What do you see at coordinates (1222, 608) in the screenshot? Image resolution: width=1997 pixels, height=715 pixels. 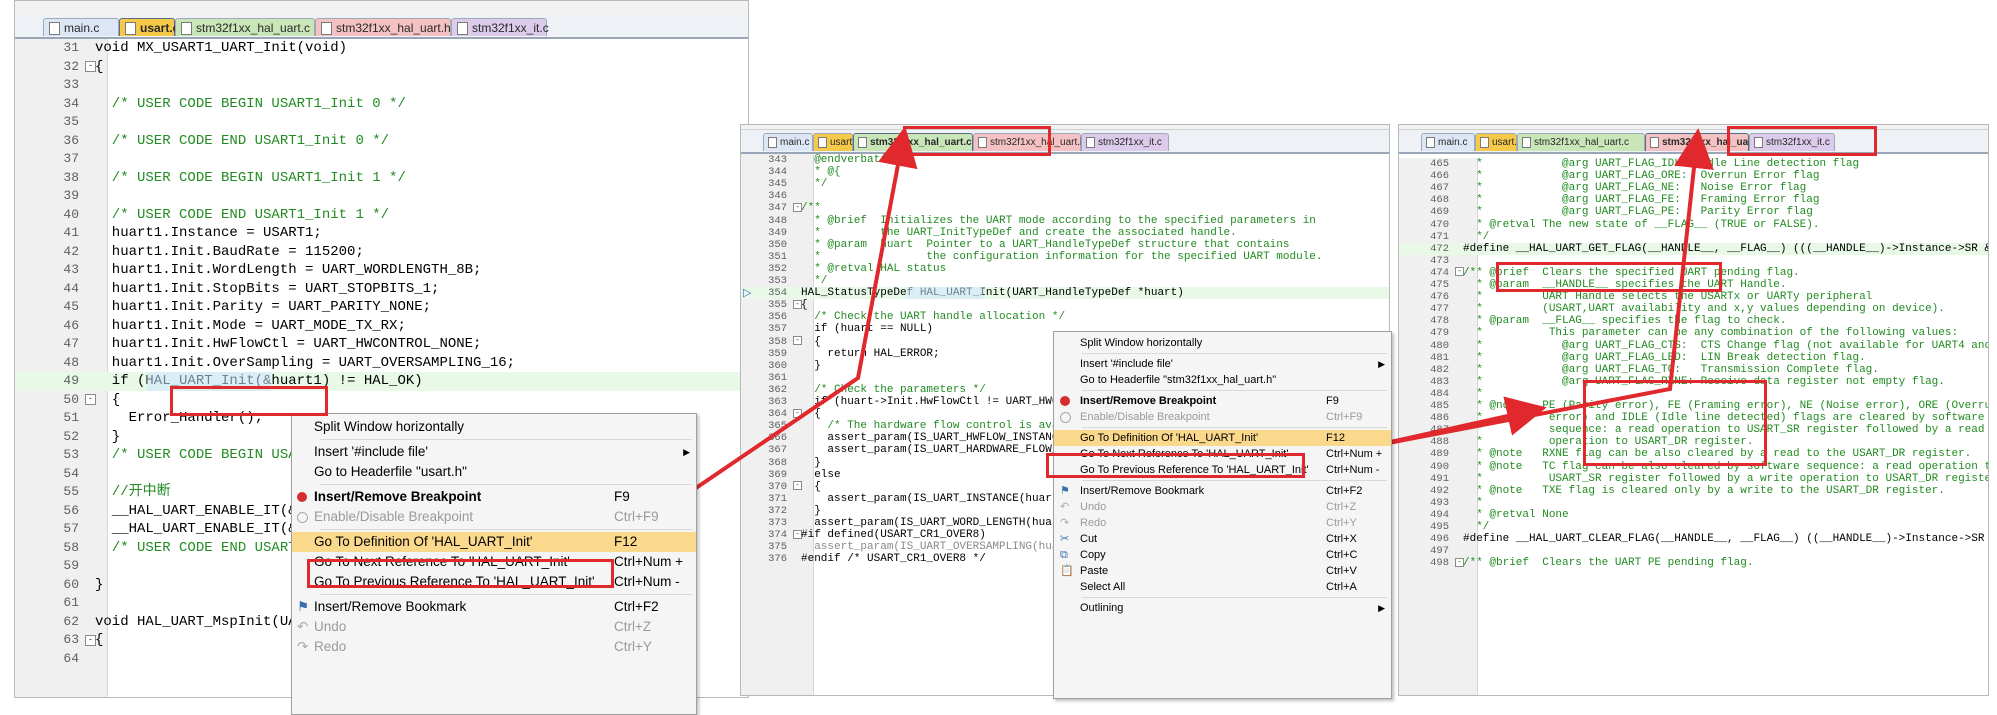 I see `menu-item-outlining: Outlining ▶` at bounding box center [1222, 608].